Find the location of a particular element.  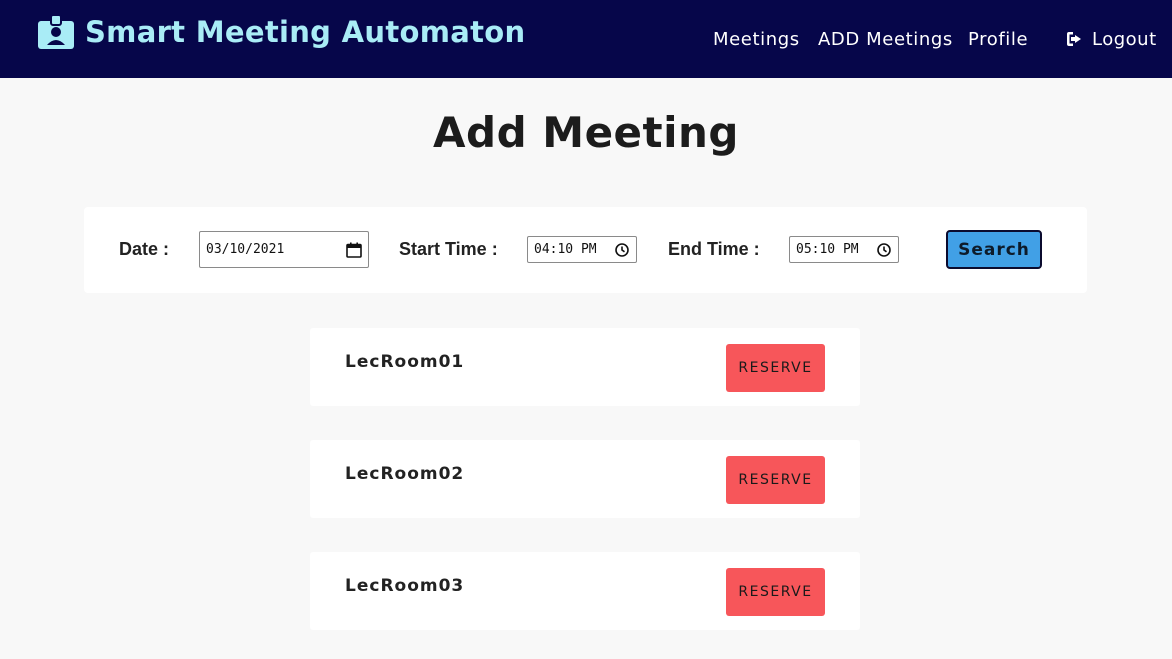

end-time-value: 05:10 PM is located at coordinates (827, 249).